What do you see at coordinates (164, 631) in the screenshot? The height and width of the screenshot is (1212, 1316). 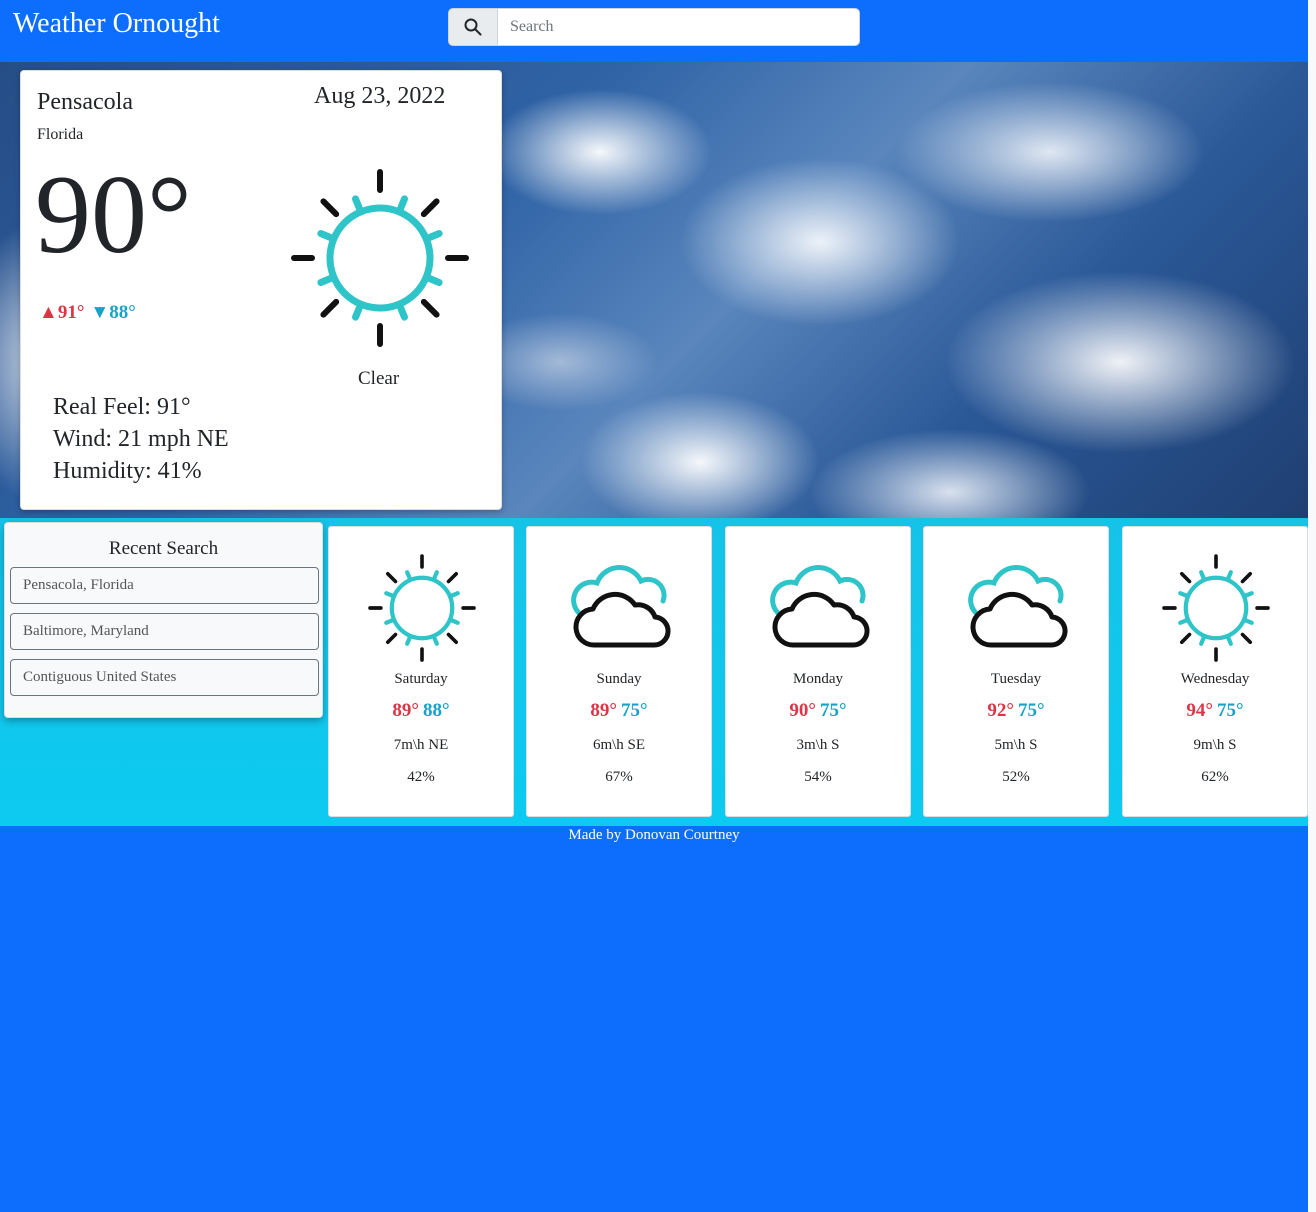 I see `recent-search-item: Baltimore, Maryland` at bounding box center [164, 631].